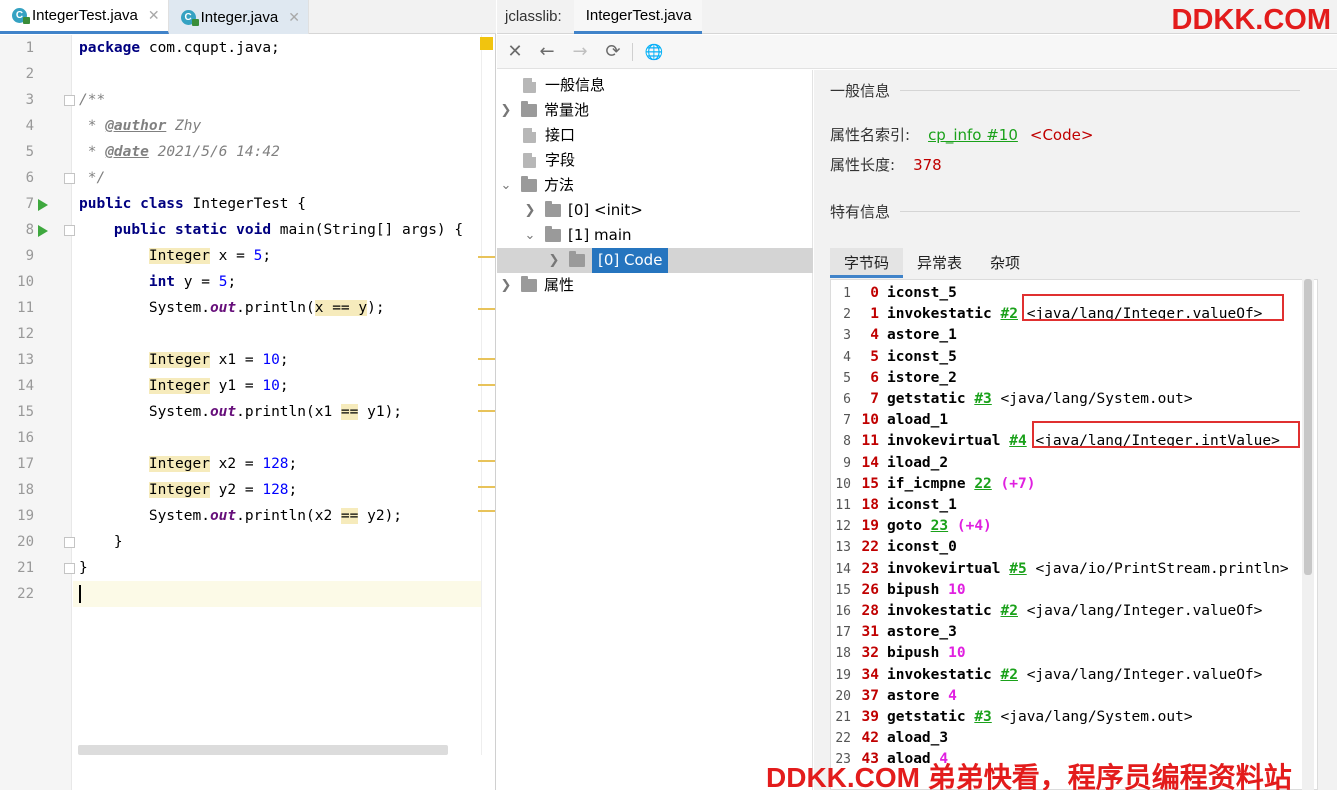 This screenshot has height=790, width=1337. Describe the element at coordinates (277, 594) in the screenshot. I see `current-line` at that location.